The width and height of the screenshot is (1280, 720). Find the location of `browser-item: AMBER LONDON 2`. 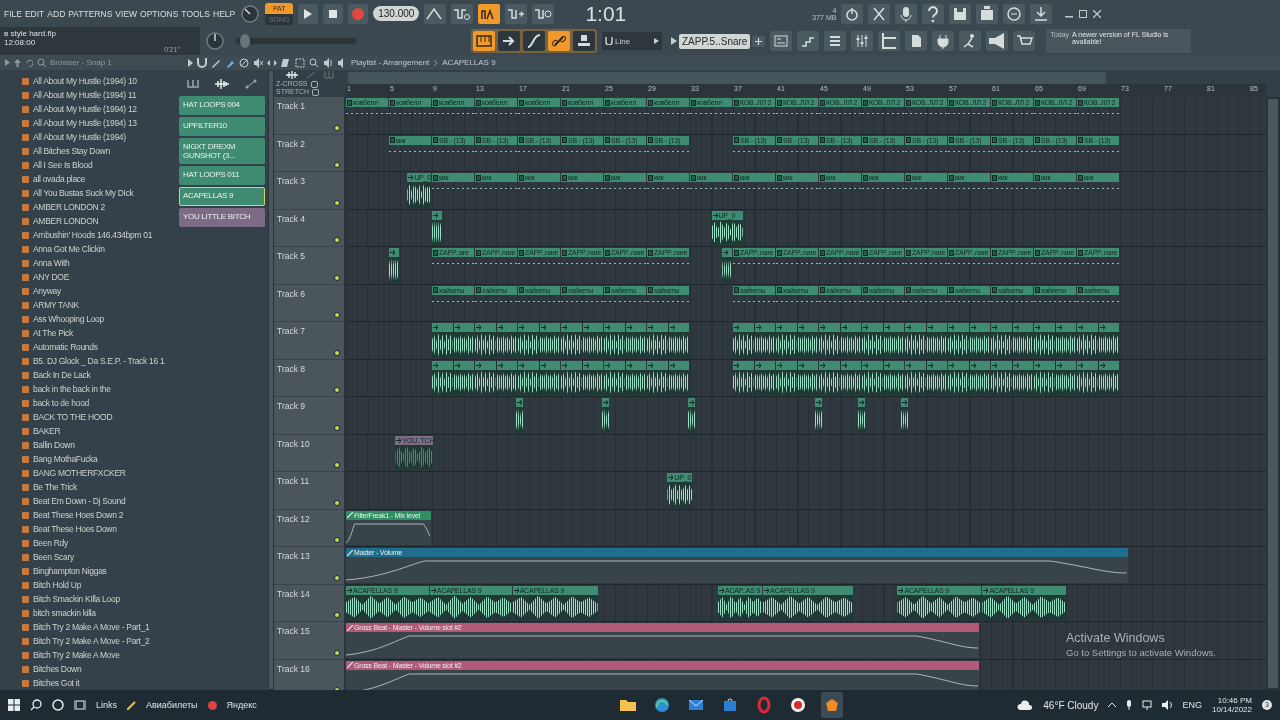

browser-item: AMBER LONDON 2 is located at coordinates (69, 207).